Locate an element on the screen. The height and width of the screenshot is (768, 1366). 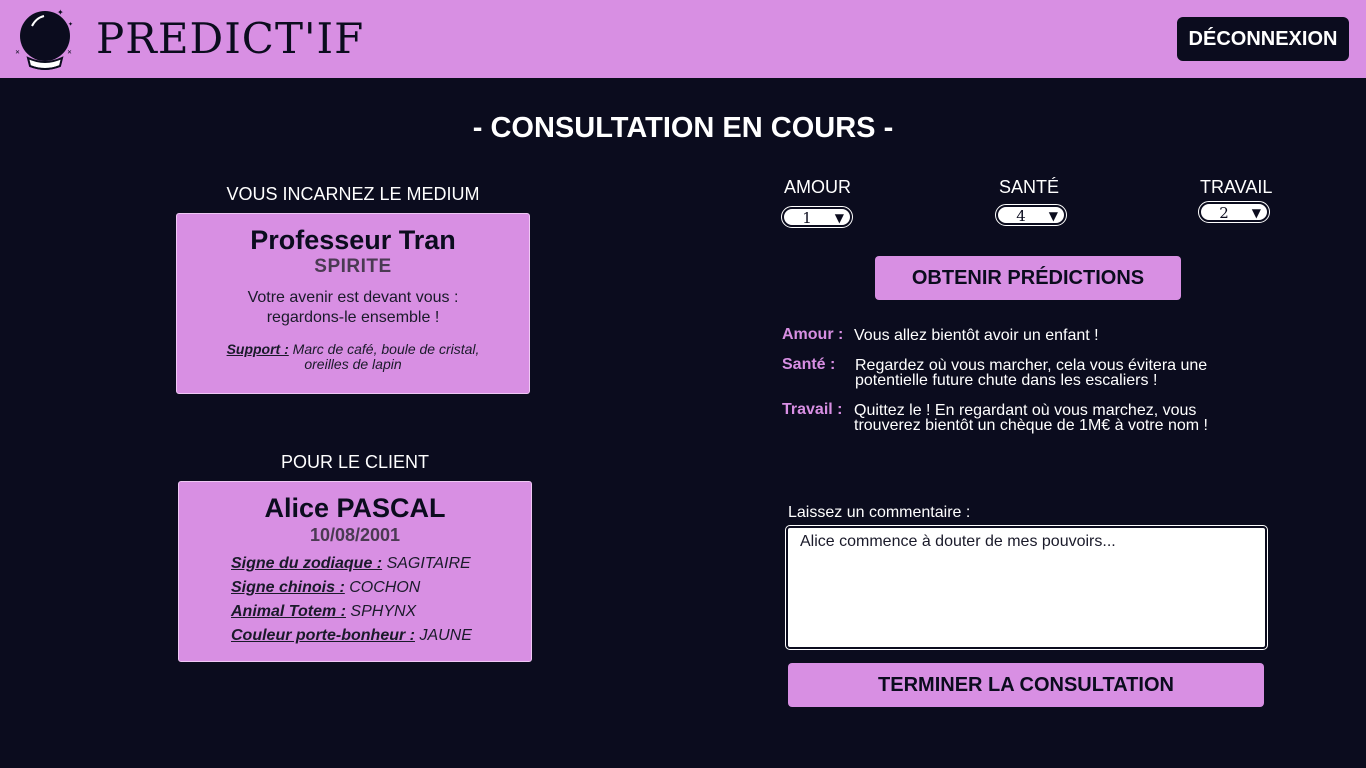
client-totem-row: Animal Totem : SPHYNX is located at coordinates (381, 612).